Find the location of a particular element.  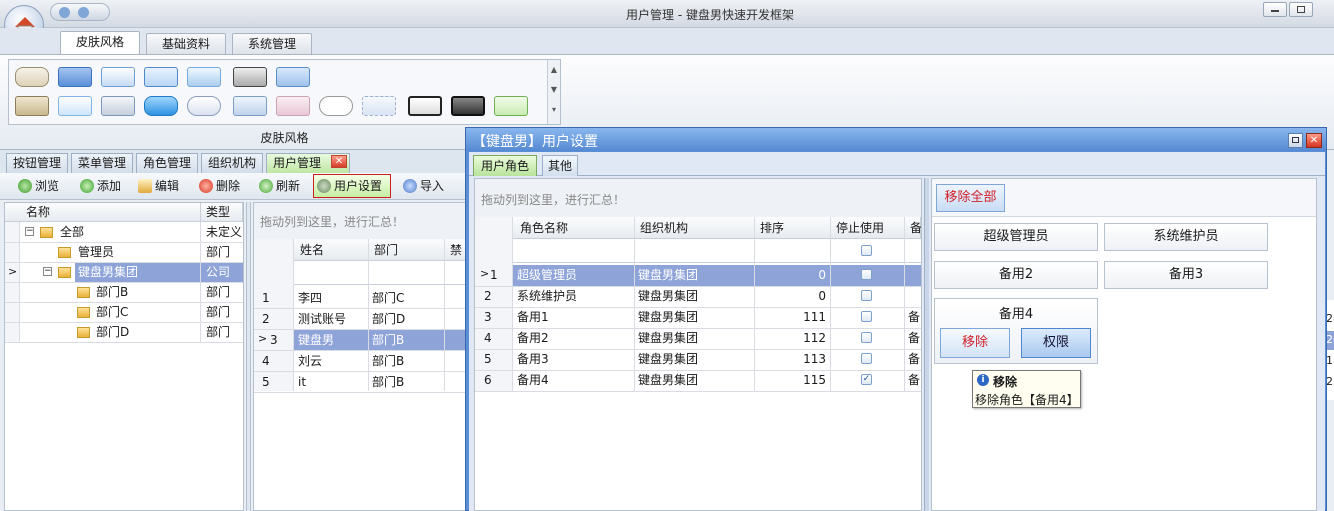

tree-node-label: 部门C is located at coordinates (110, 312).